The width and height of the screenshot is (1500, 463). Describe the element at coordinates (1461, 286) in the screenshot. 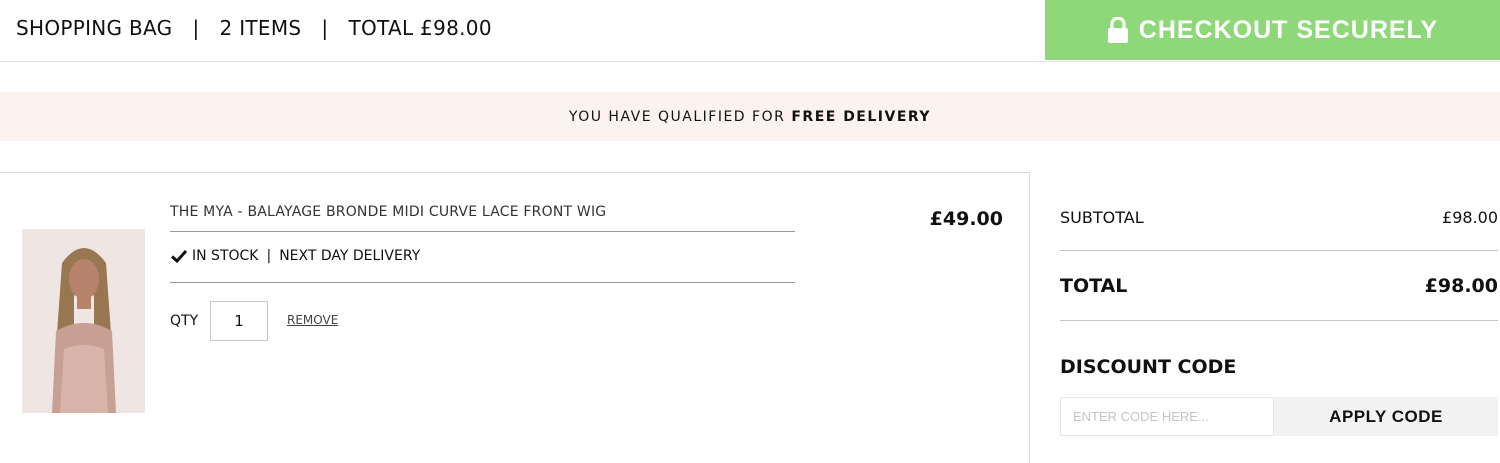

I see `total-value: £98.00` at that location.